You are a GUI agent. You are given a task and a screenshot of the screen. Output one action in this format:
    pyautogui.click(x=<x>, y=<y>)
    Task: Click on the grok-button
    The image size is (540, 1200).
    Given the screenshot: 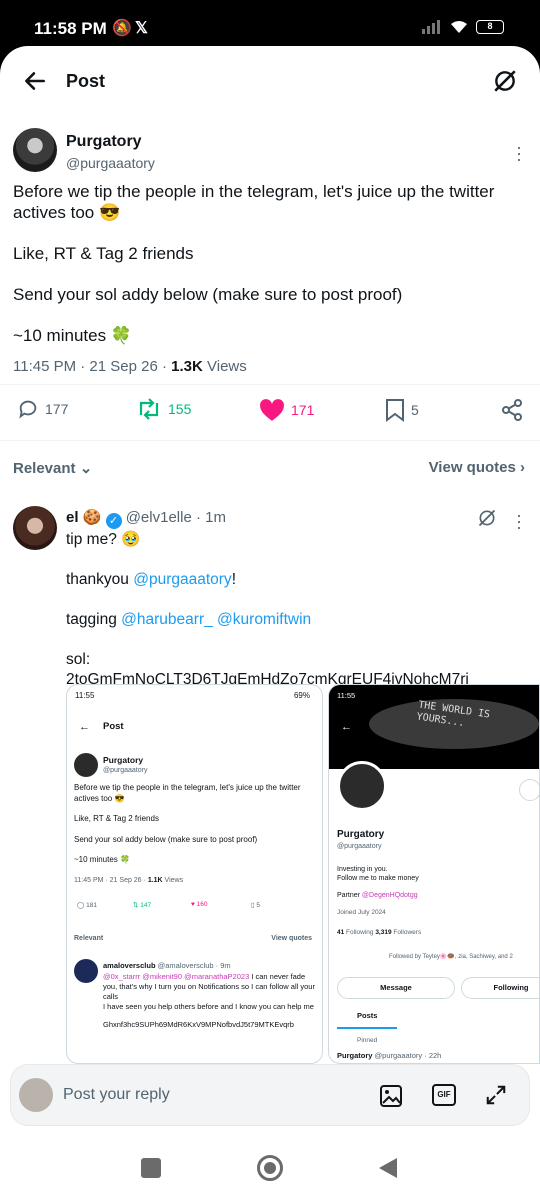 What is the action you would take?
    pyautogui.click(x=529, y=790)
    